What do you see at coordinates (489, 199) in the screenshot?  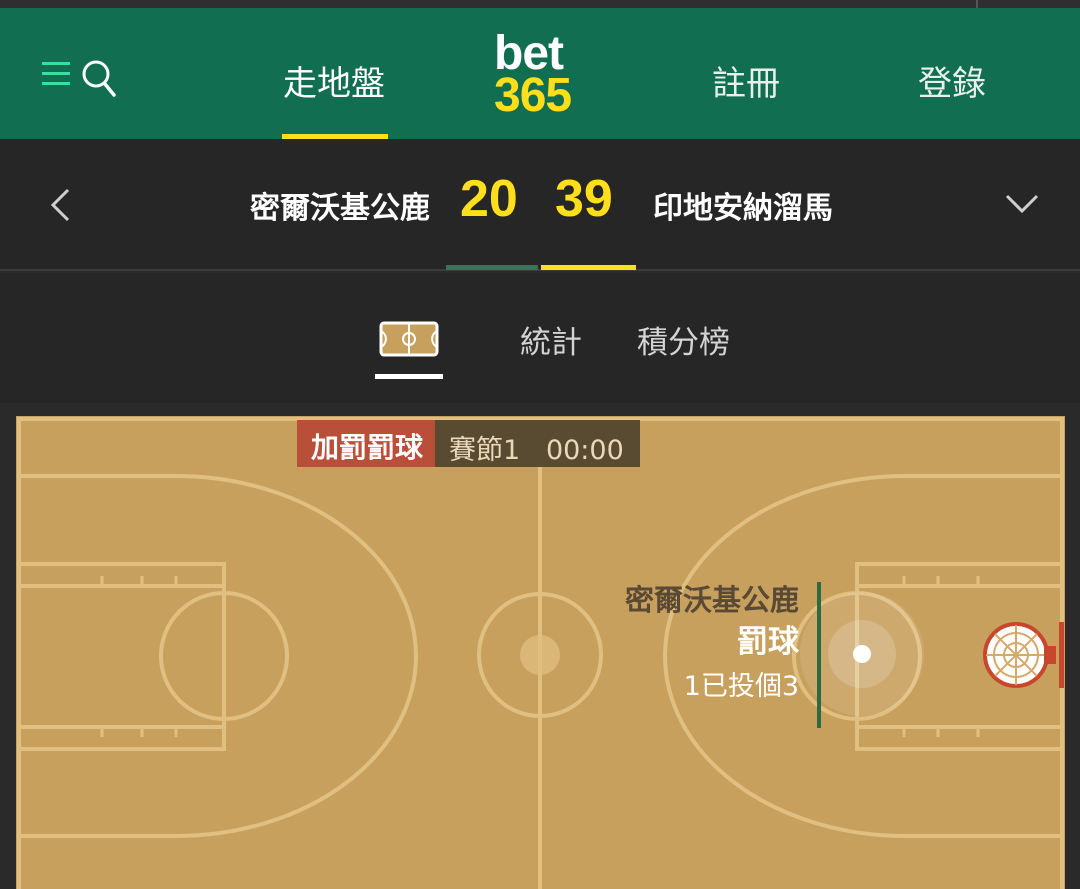 I see `home-score: 20` at bounding box center [489, 199].